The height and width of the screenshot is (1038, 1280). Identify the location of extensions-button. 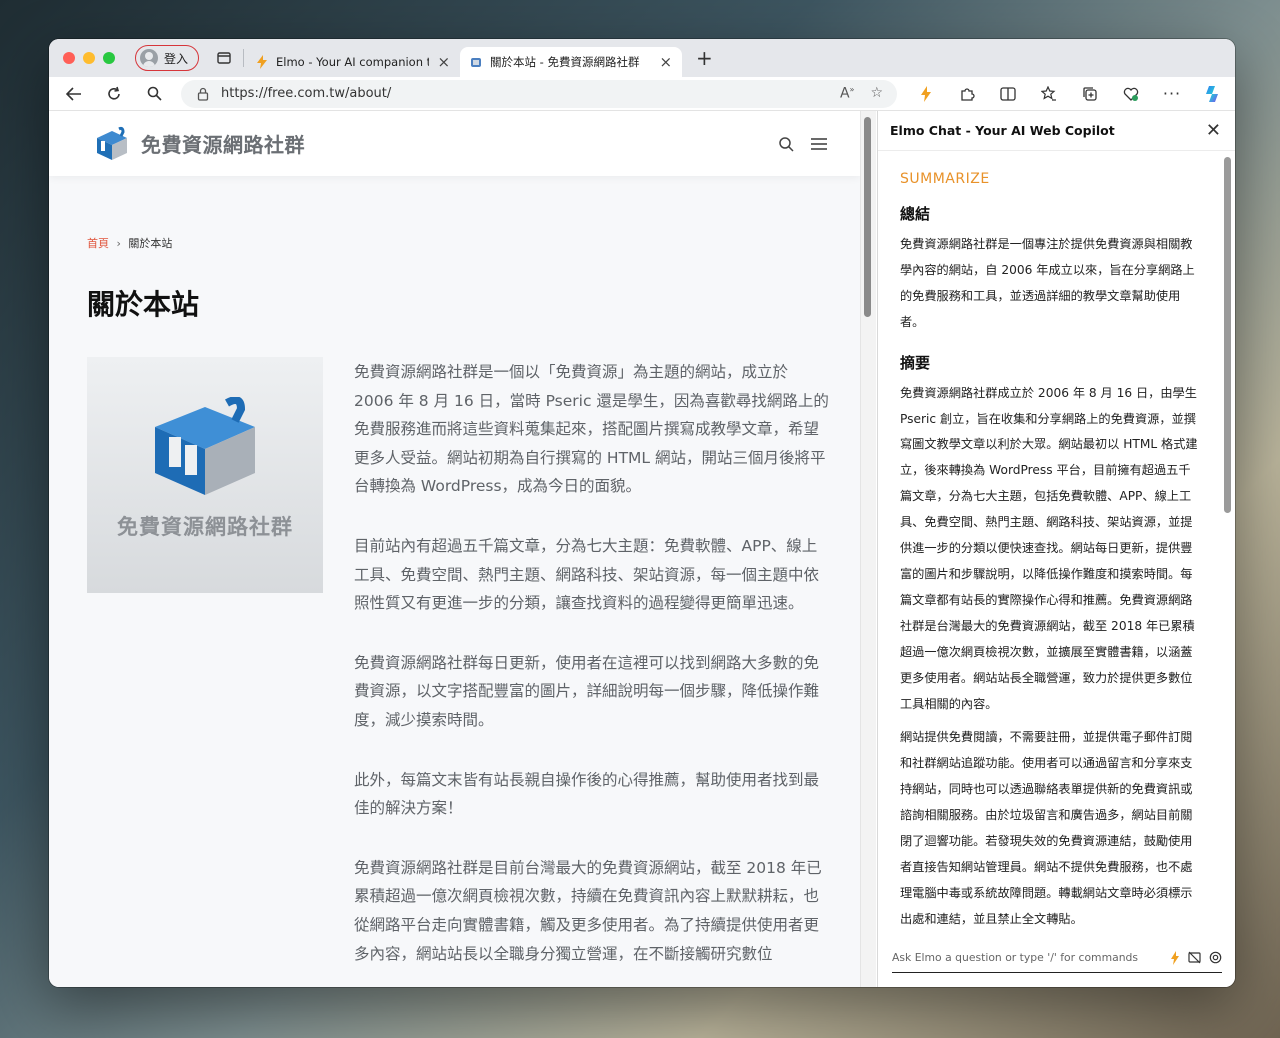
(967, 94).